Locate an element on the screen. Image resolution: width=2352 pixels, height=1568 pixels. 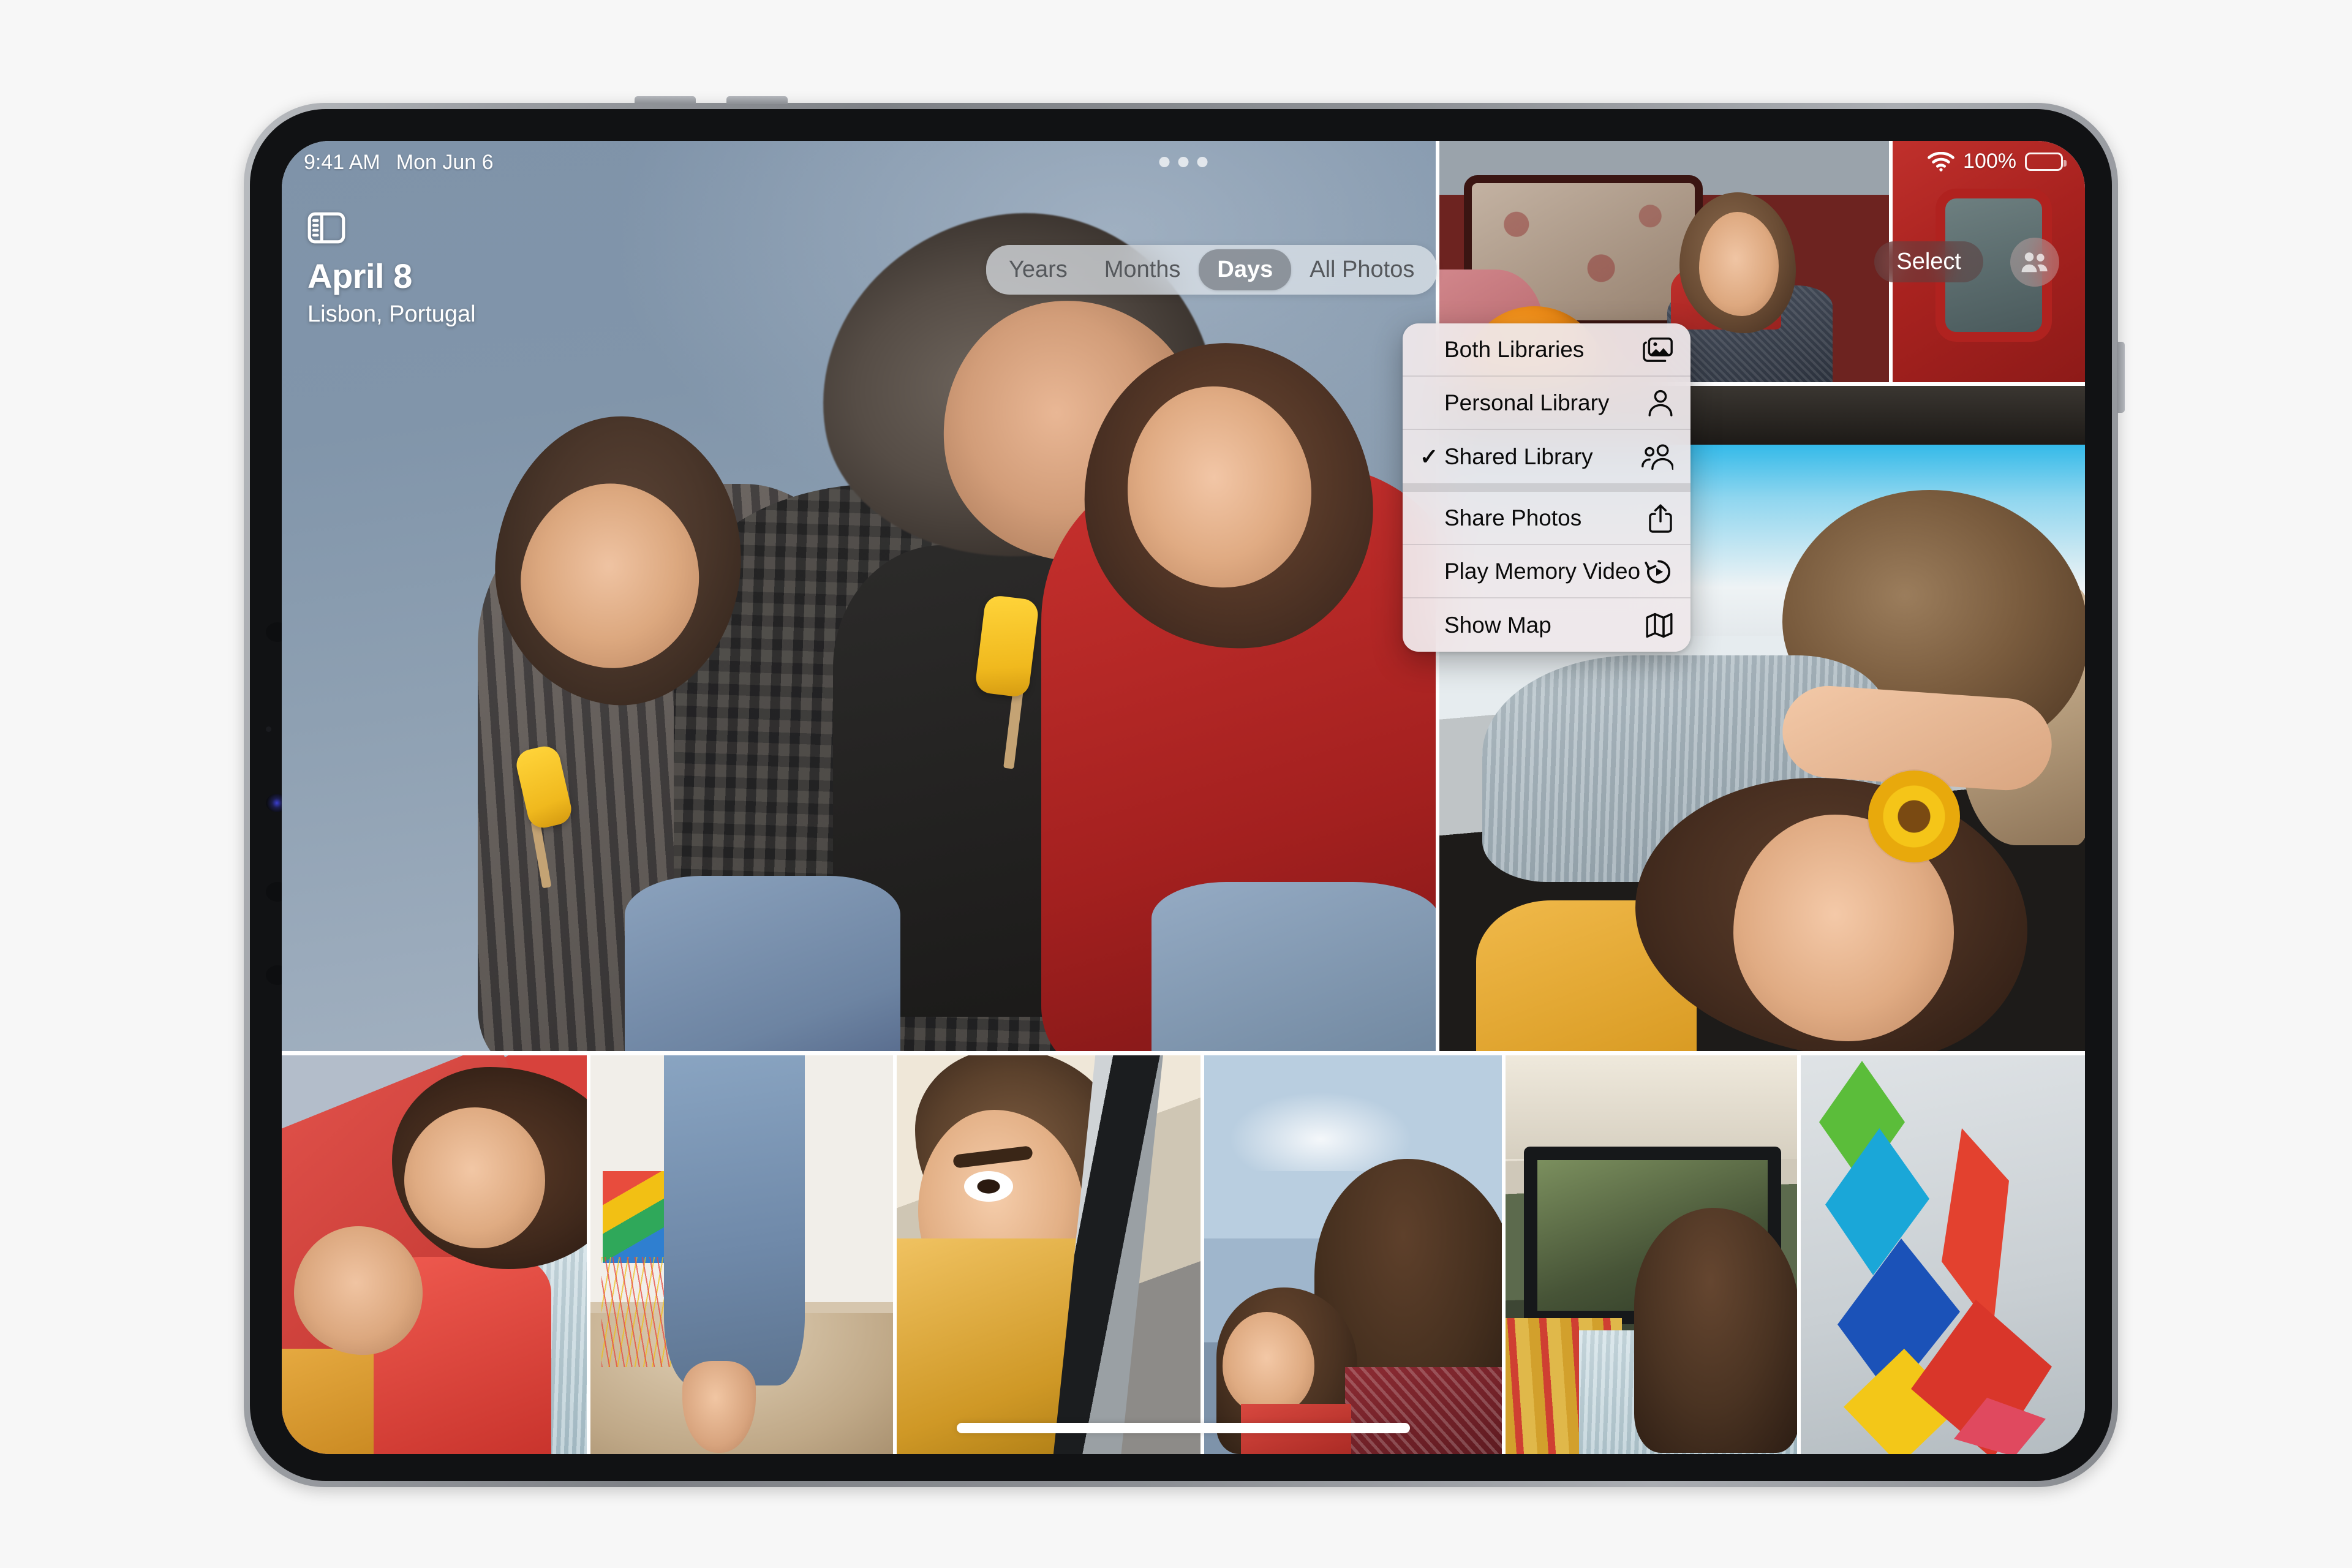
menu-item-label: Share Photos is located at coordinates (1513, 517).